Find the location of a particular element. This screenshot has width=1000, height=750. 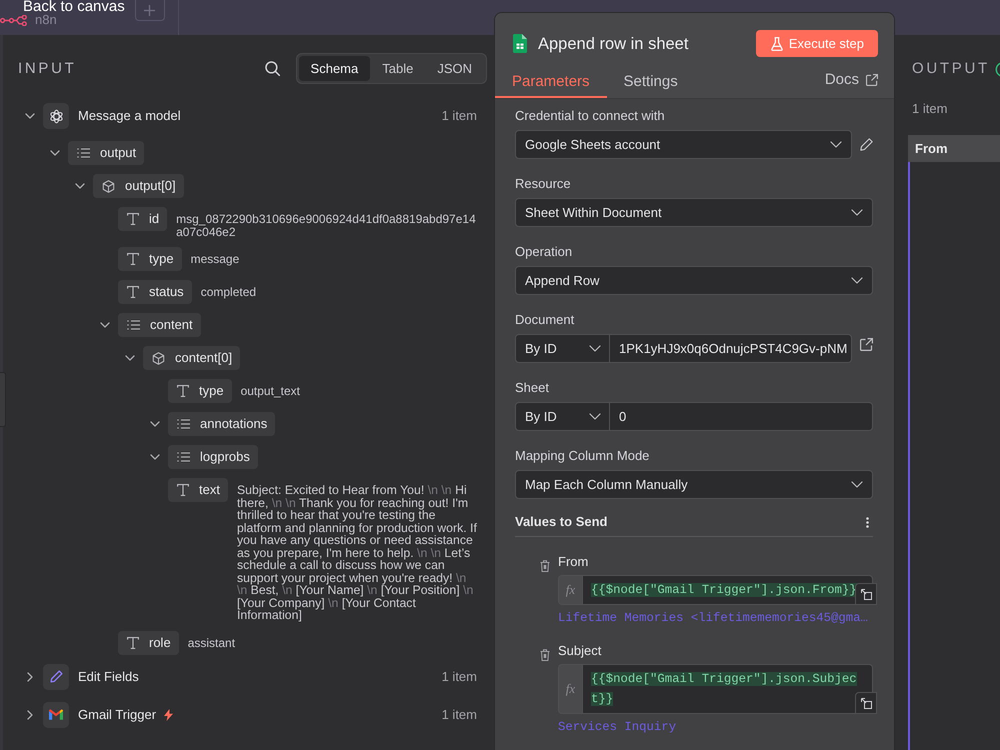

field-key: id is located at coordinates (154, 219).